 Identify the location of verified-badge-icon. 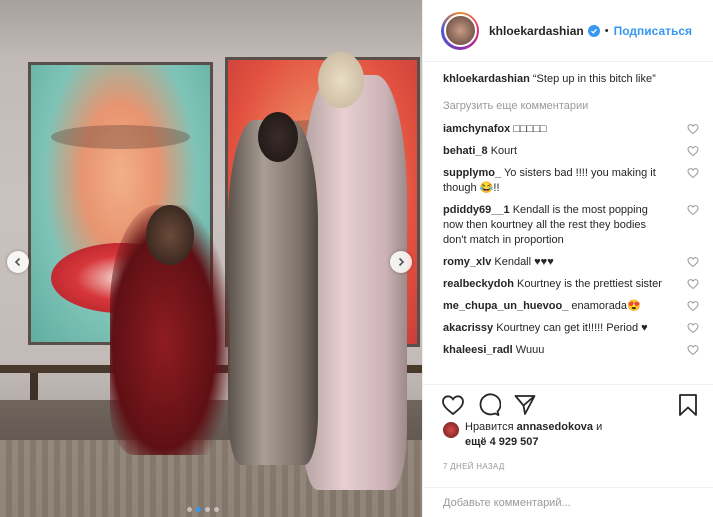
(593, 30).